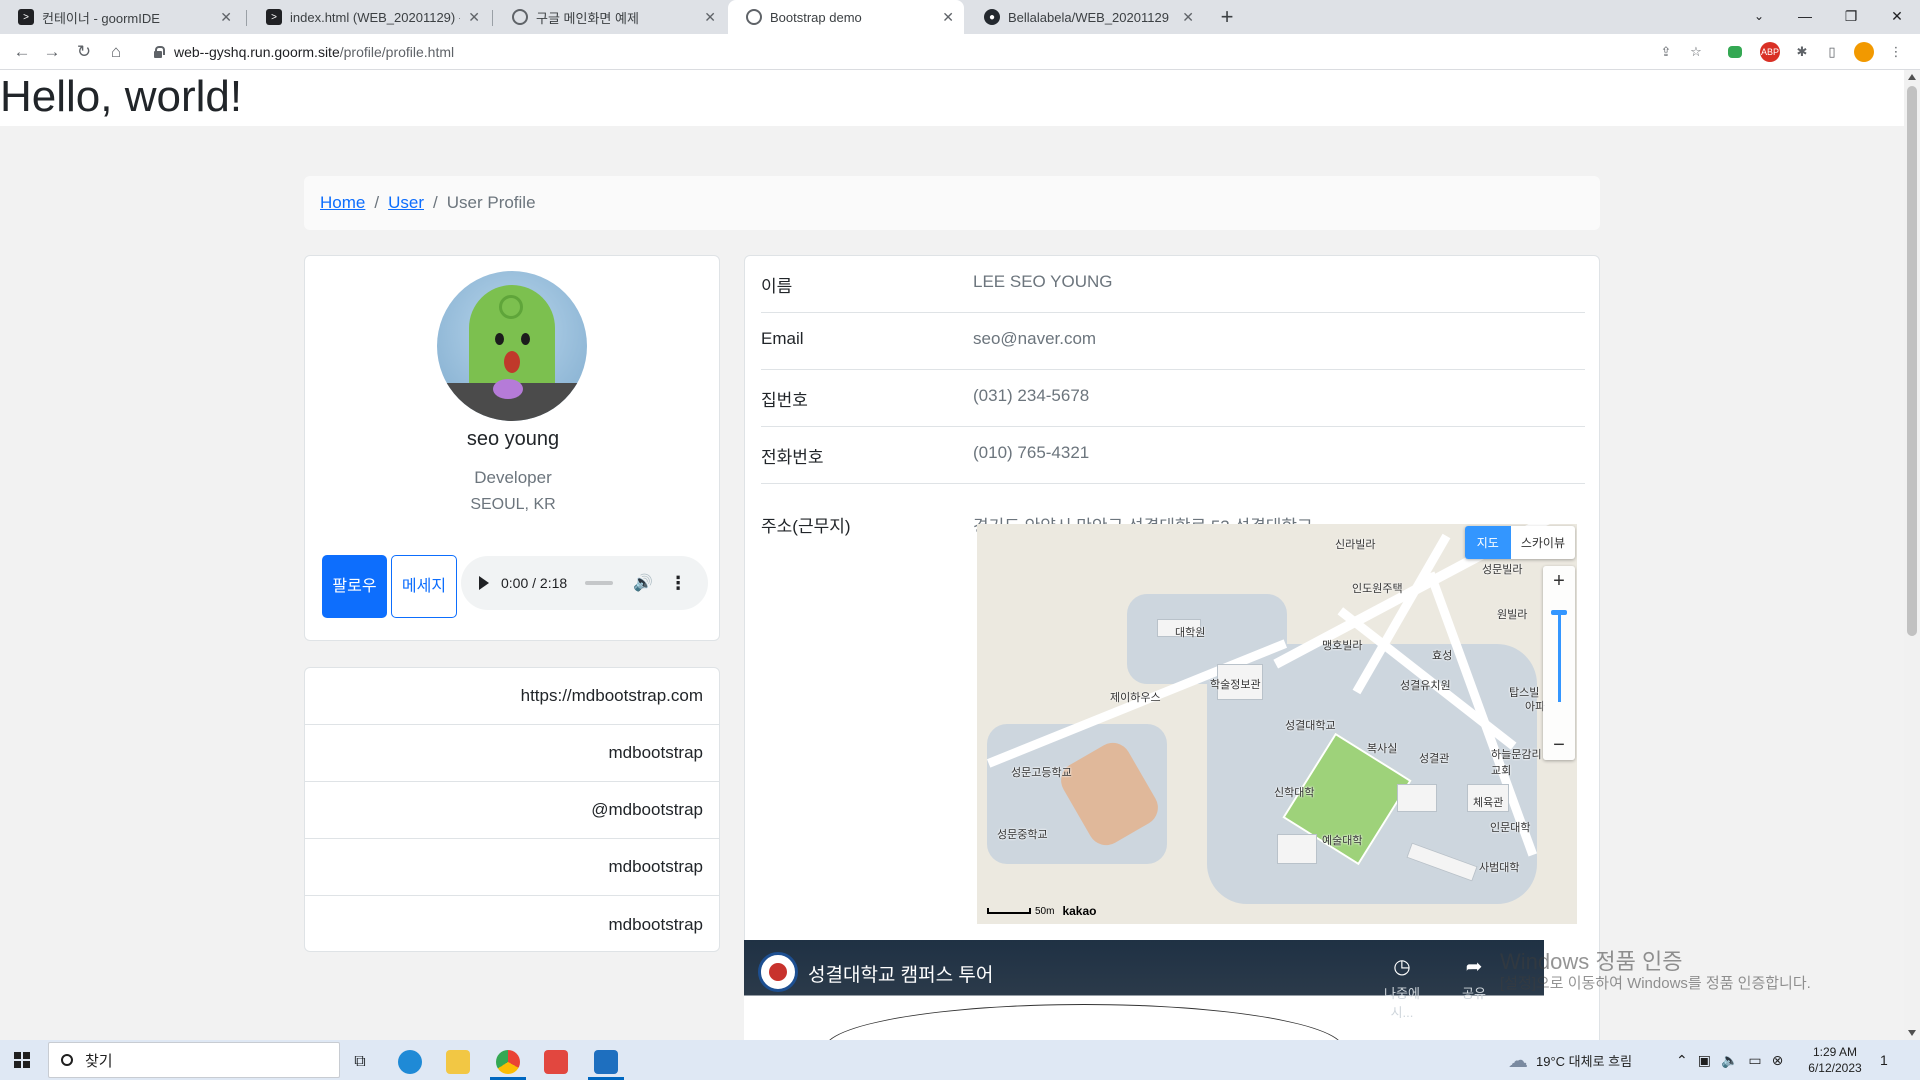 The width and height of the screenshot is (1920, 1080). I want to click on audio-more-icon: ⋮, so click(678, 583).